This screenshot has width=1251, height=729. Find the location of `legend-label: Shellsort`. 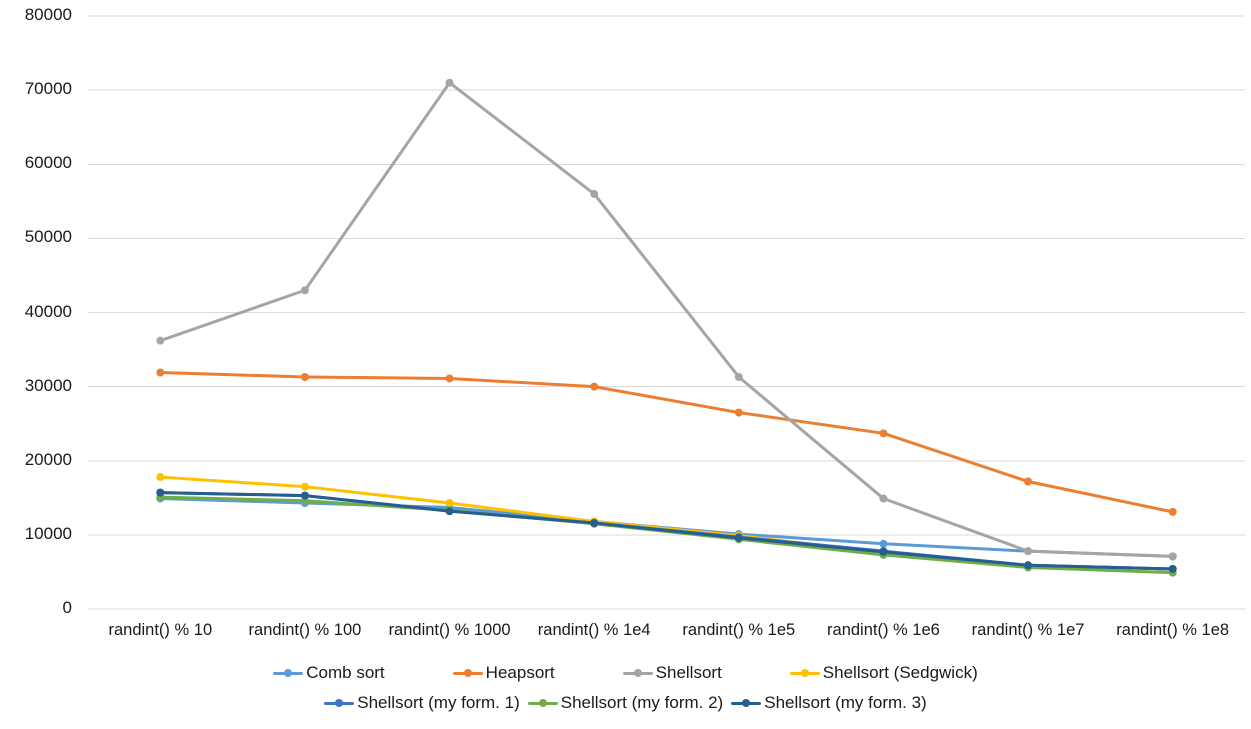

legend-label: Shellsort is located at coordinates (688, 672).